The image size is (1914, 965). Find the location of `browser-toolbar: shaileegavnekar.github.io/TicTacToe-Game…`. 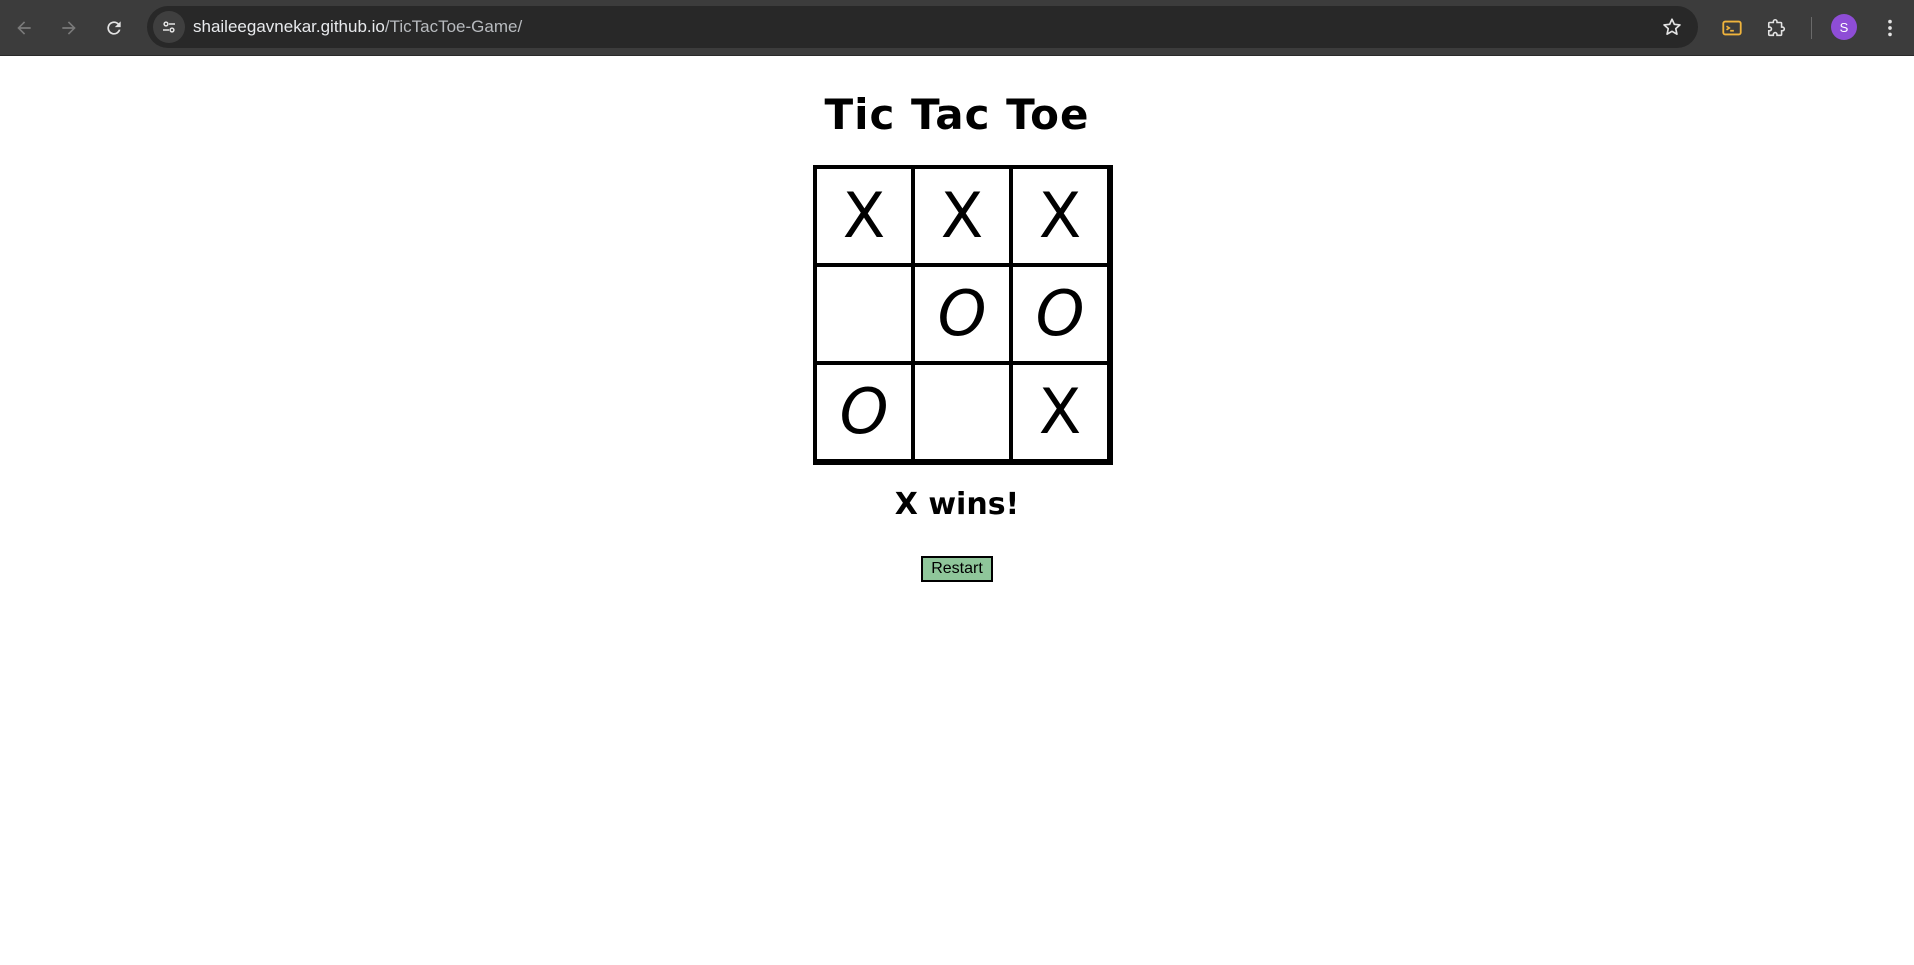

browser-toolbar: shaileegavnekar.github.io/TicTacToe-Game… is located at coordinates (957, 28).